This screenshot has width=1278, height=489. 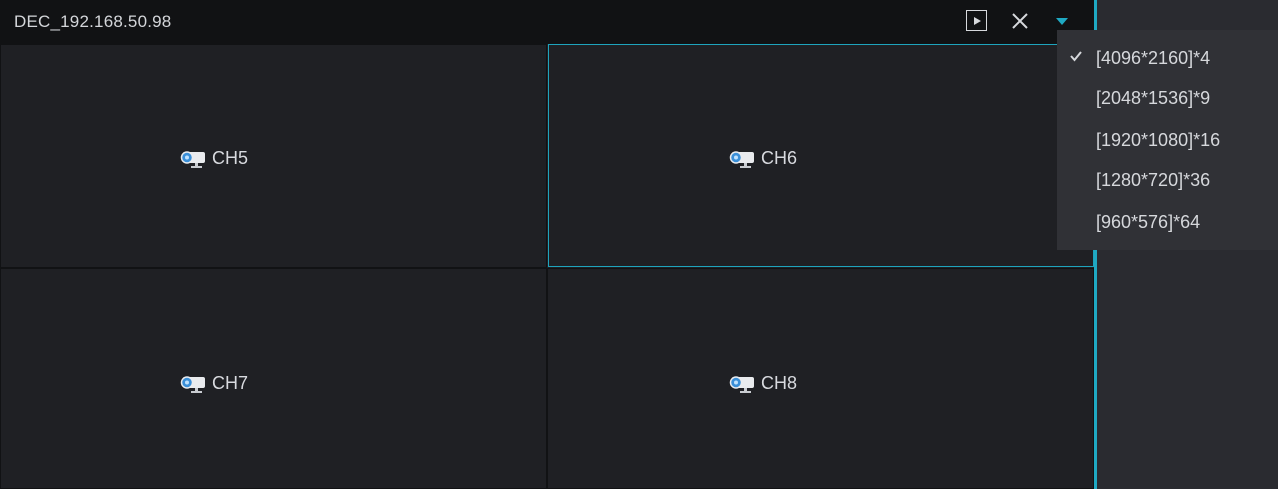 I want to click on close-icon, so click(x=1020, y=21).